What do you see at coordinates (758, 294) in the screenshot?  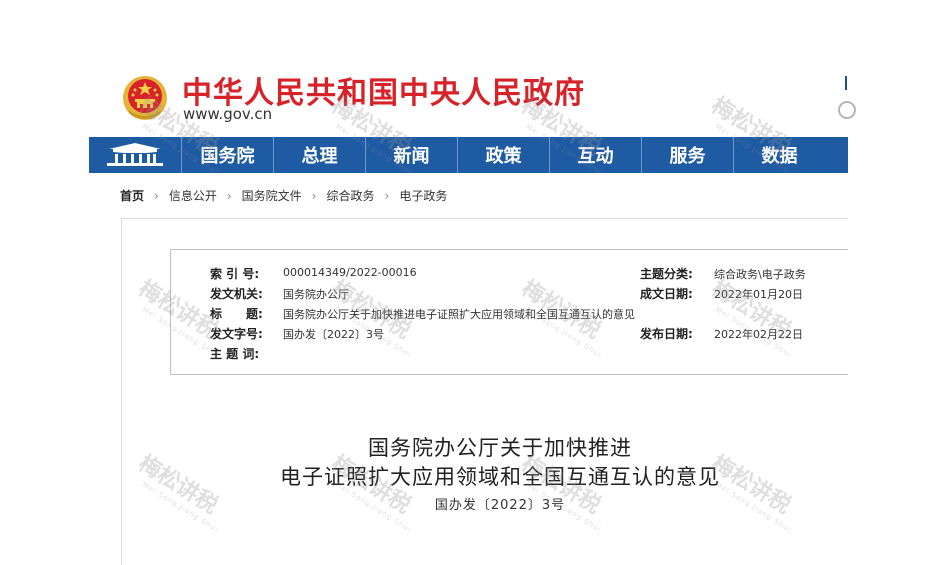 I see `written-date-value: 2022年01月20日` at bounding box center [758, 294].